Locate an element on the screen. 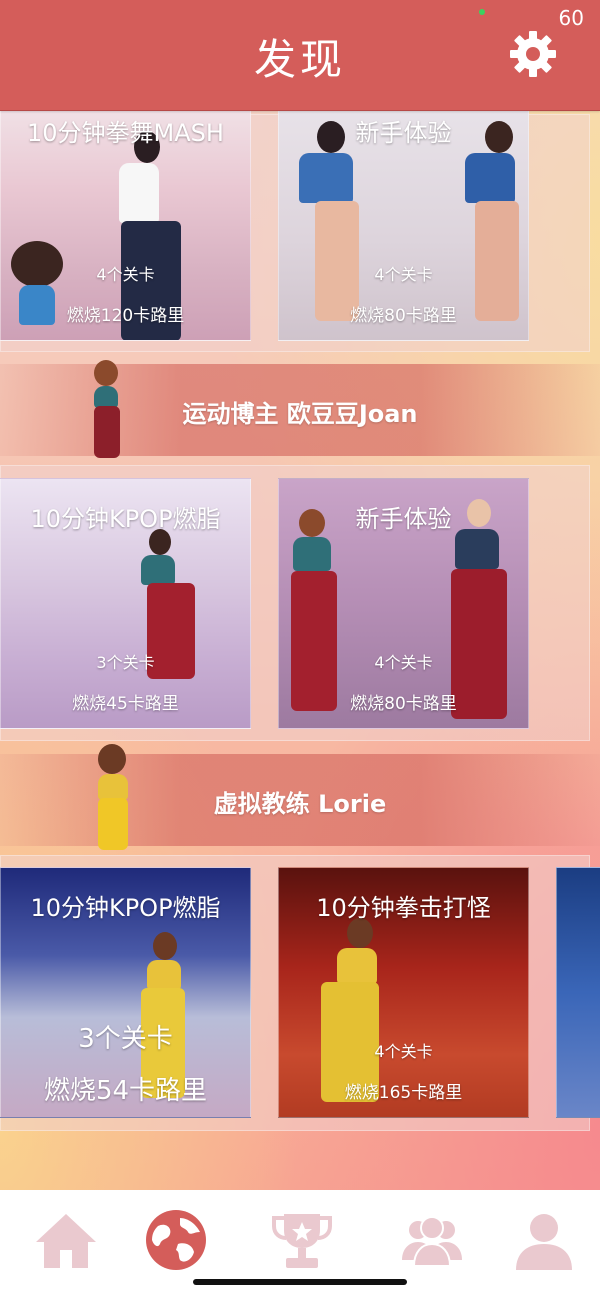  user-icon is located at coordinates (544, 1240).